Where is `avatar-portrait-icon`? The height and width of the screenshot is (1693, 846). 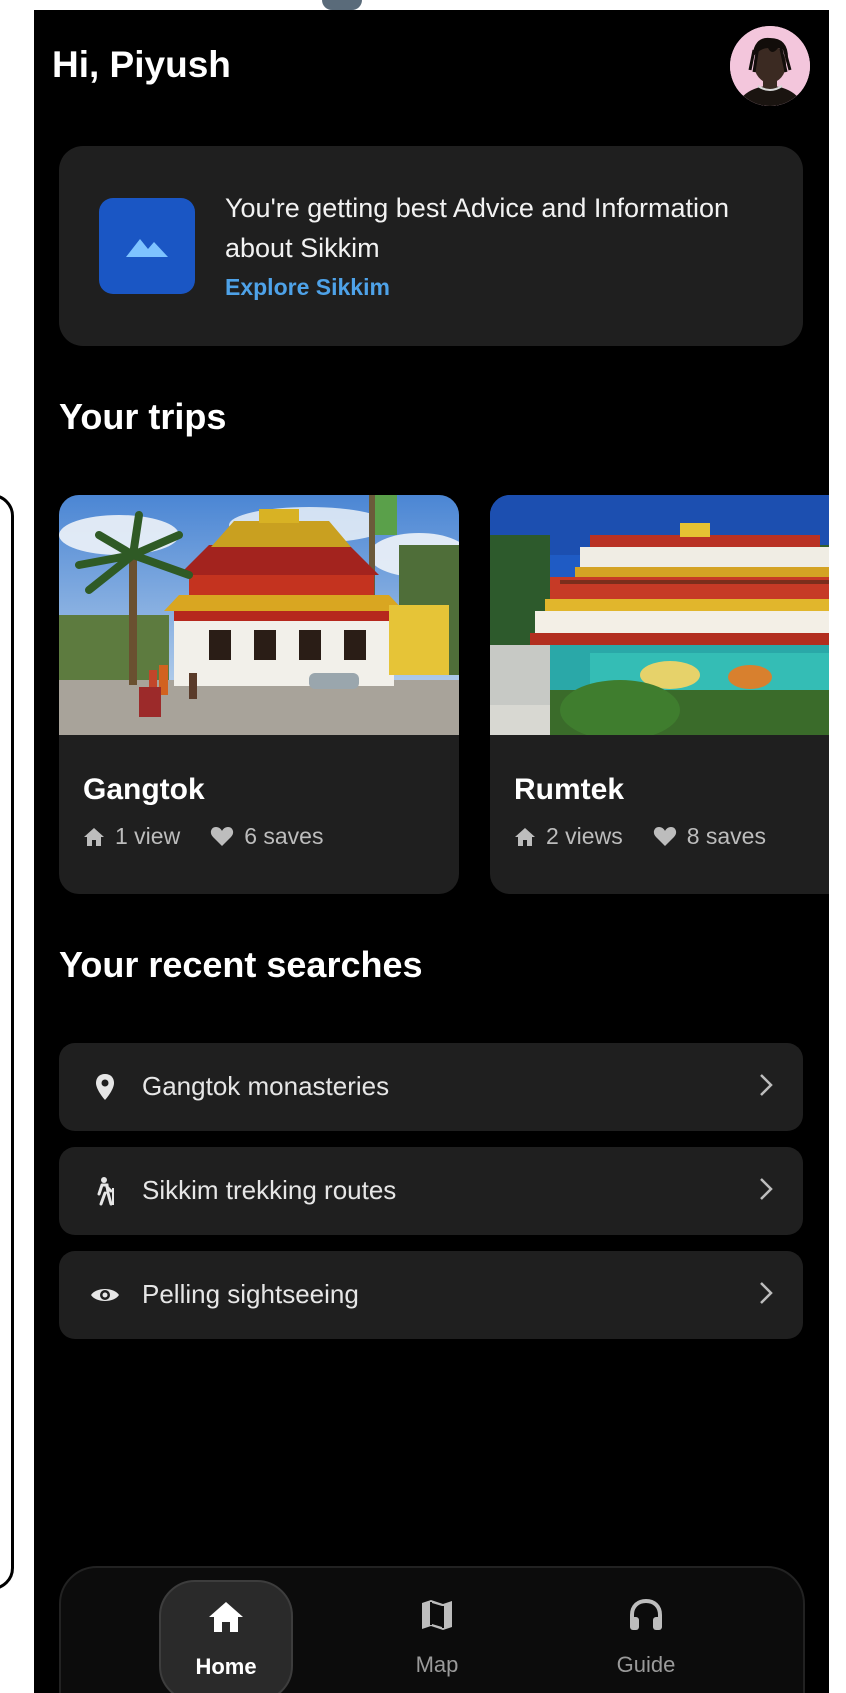 avatar-portrait-icon is located at coordinates (770, 66).